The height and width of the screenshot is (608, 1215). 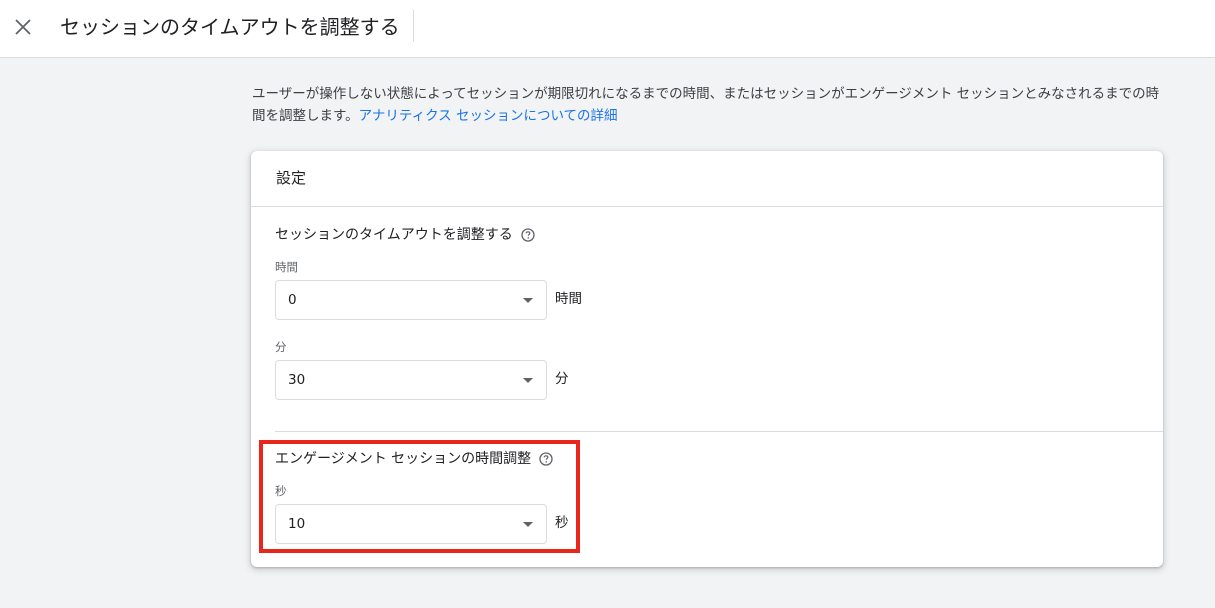 I want to click on seconds-label: 秒, so click(x=281, y=491).